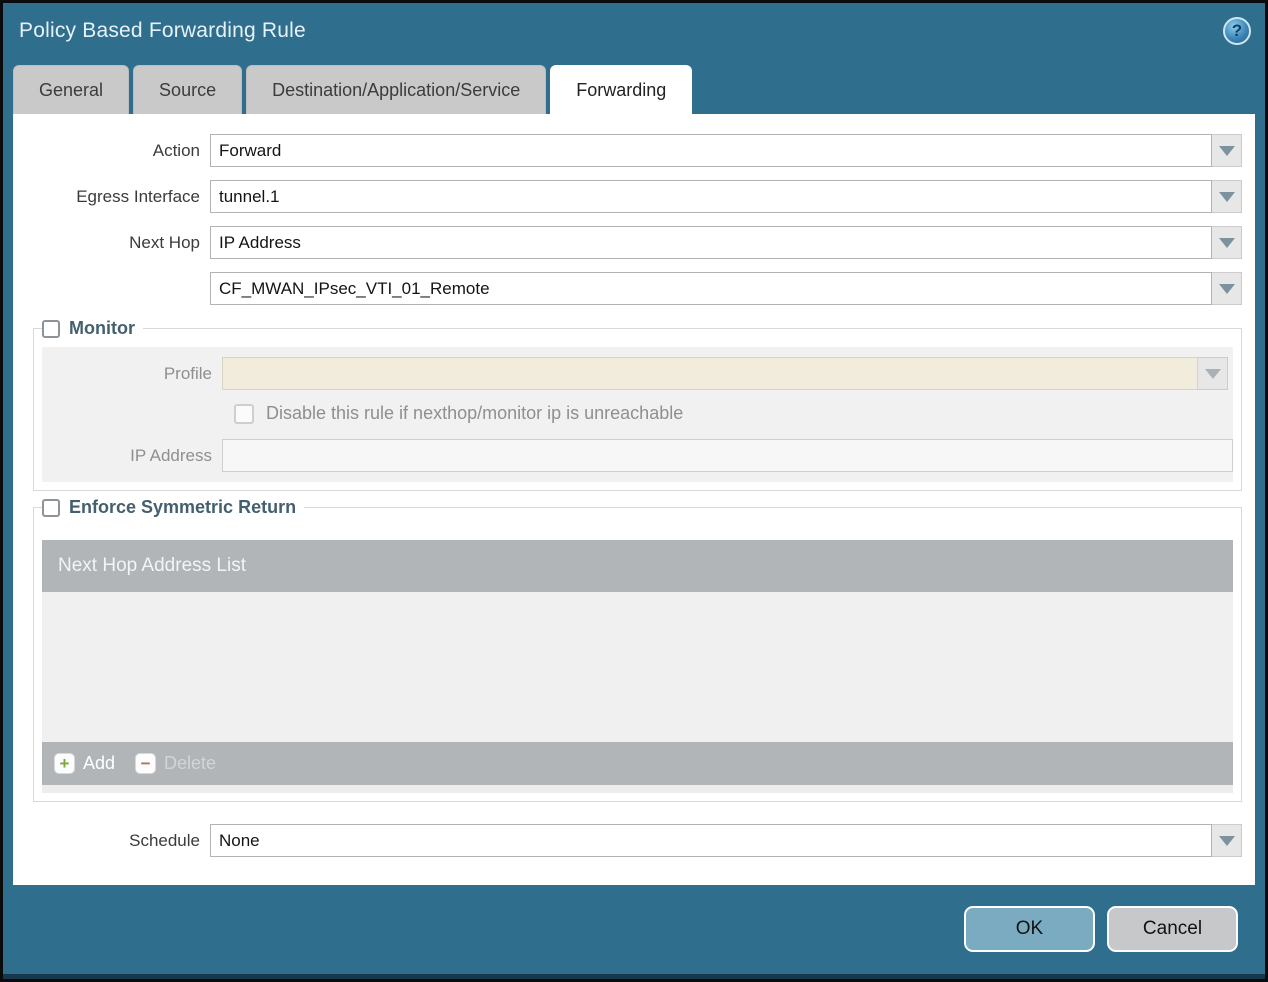  Describe the element at coordinates (164, 840) in the screenshot. I see `schedule-label: Schedule` at that location.